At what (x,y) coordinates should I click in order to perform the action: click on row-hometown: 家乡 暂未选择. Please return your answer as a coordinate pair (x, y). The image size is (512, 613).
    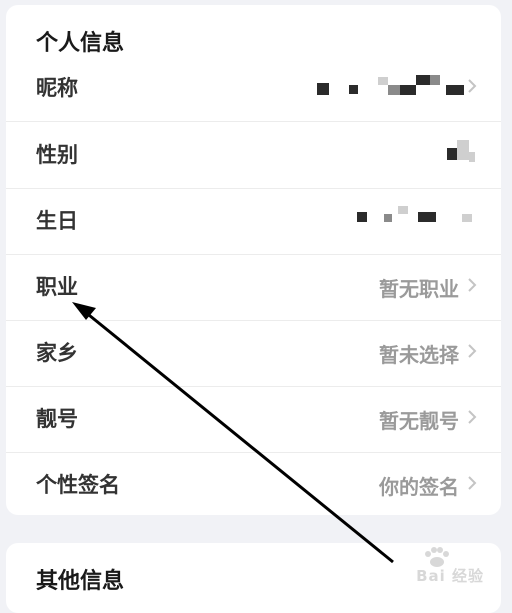
    Looking at the image, I should click on (253, 353).